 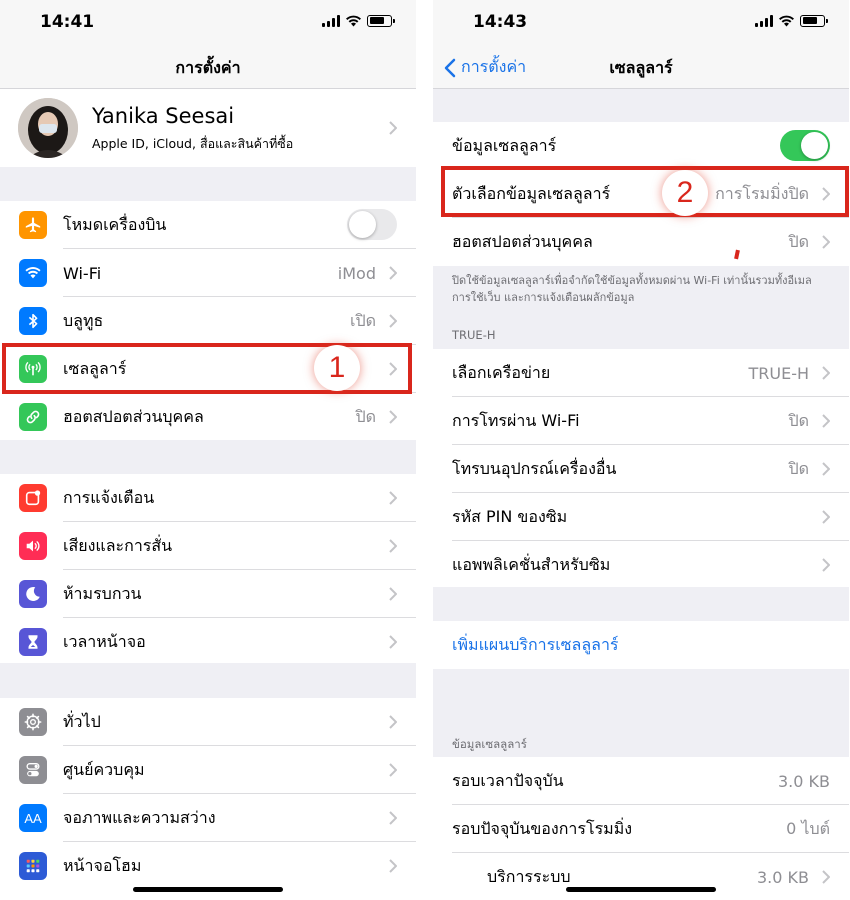 I want to click on step-badge-2: 2, so click(x=685, y=193).